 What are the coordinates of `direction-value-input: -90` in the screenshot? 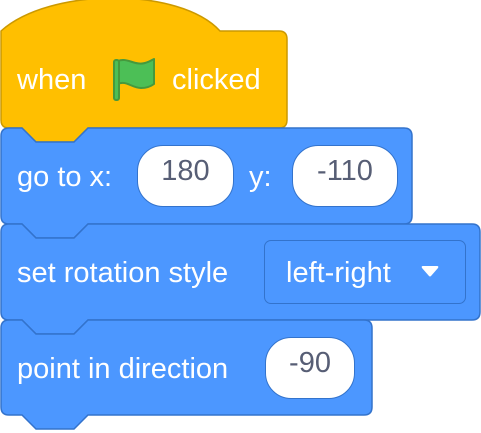 It's located at (310, 368).